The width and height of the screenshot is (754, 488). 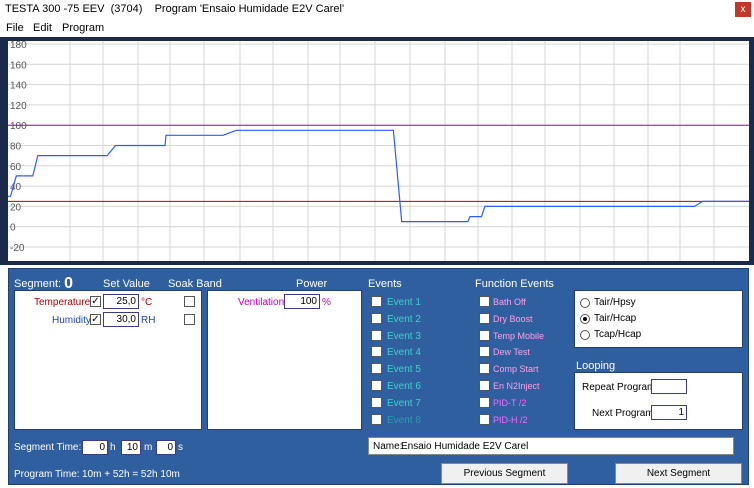 I want to click on y-tick-label: -20, so click(x=17, y=248).